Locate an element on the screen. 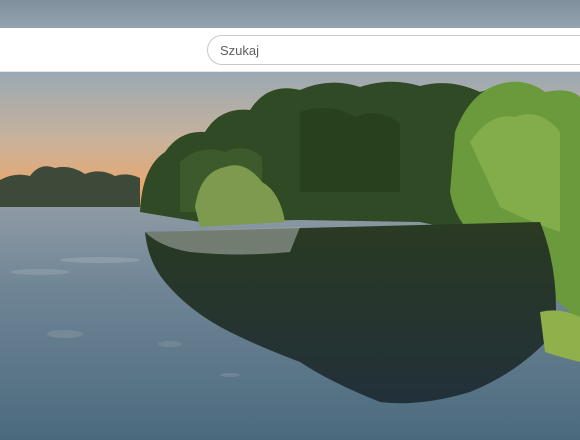 This screenshot has width=580, height=440. search-bar is located at coordinates (290, 50).